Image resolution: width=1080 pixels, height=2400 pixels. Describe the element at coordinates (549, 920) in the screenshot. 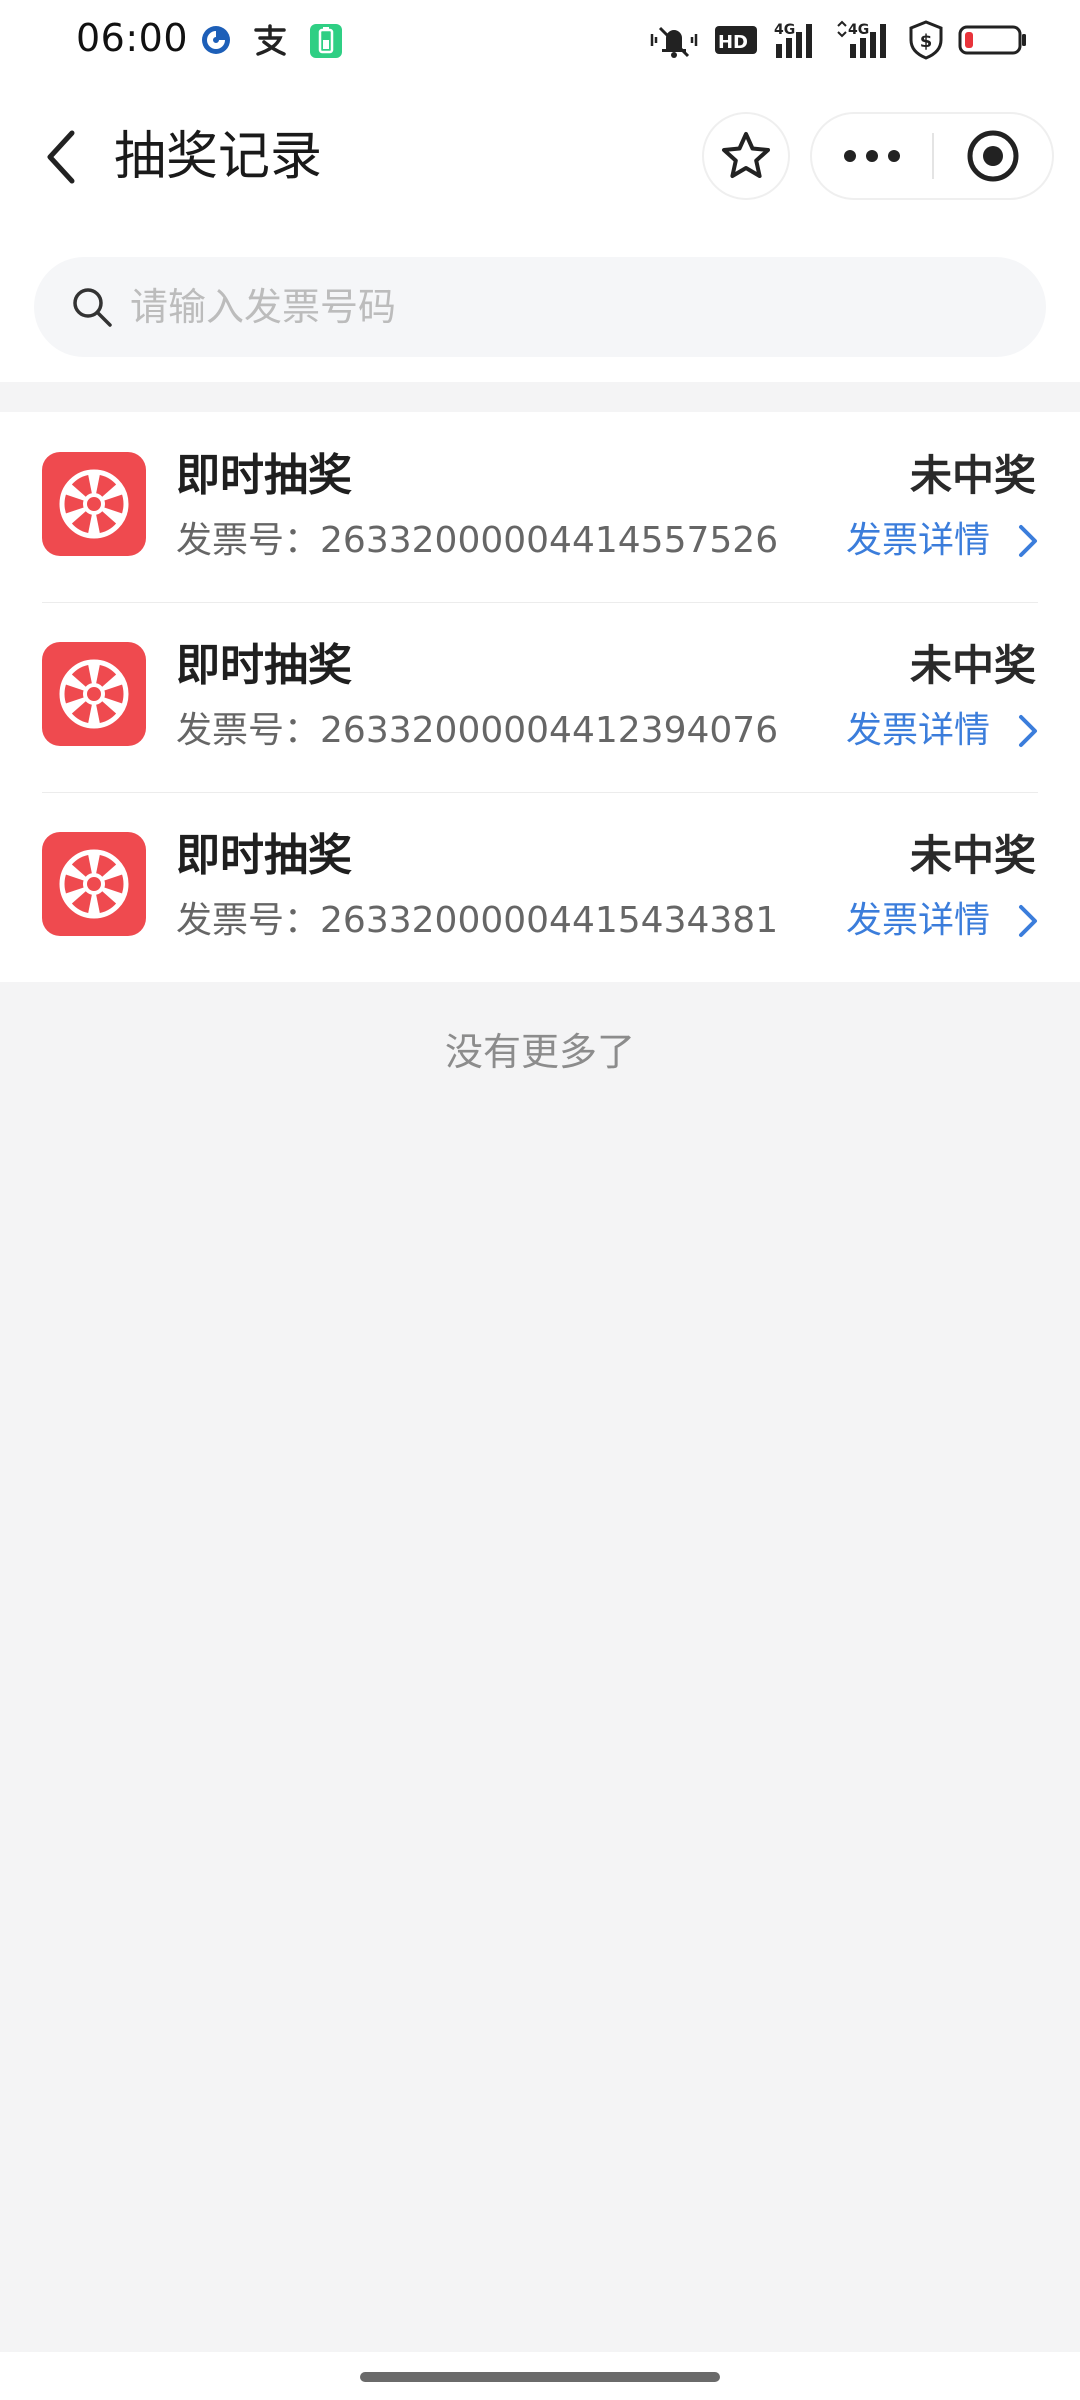

I see `invoice-number-value: 26332000004415434381` at that location.